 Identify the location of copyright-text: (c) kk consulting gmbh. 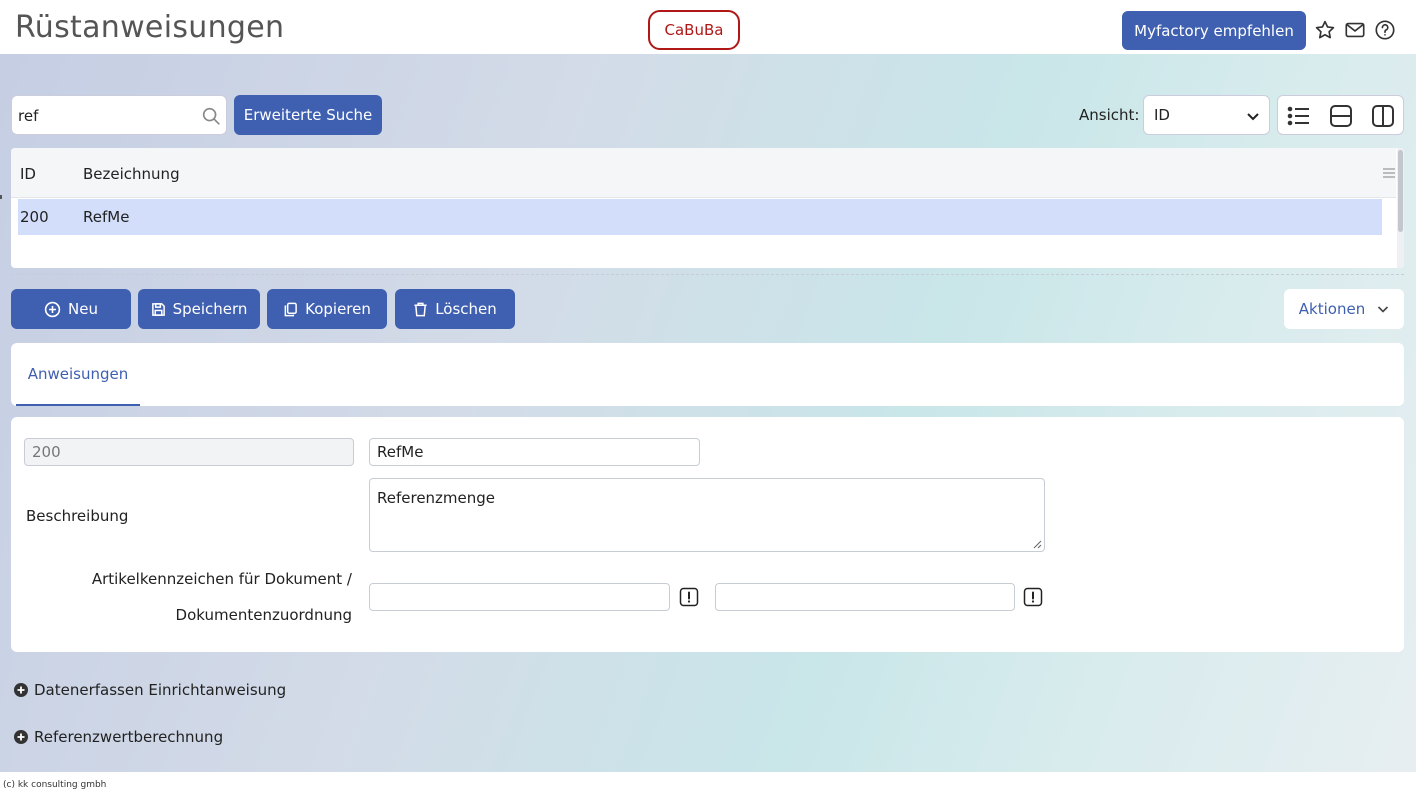
(55, 785).